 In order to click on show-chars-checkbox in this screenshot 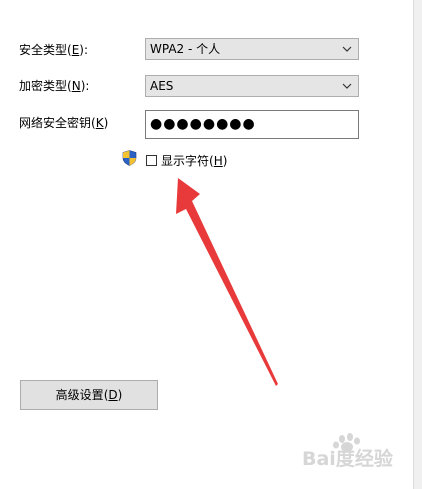, I will do `click(151, 160)`.